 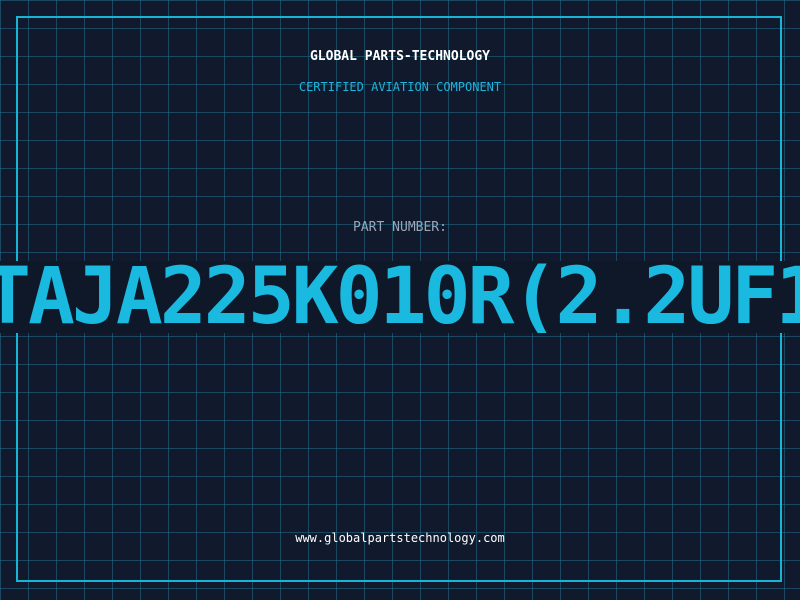 What do you see at coordinates (399, 56) in the screenshot?
I see `brand-title: GLOBAL PARTS-TECHNOLOGY` at bounding box center [399, 56].